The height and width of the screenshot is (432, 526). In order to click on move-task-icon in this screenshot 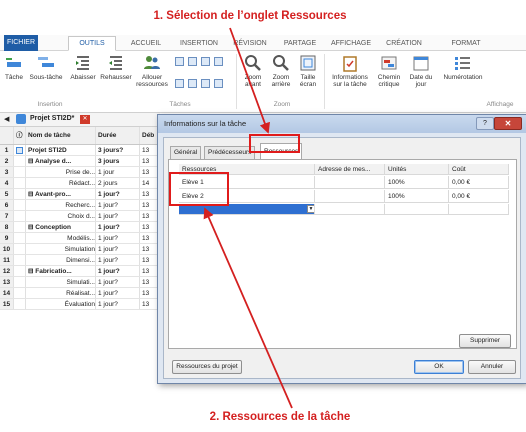, I will do `click(179, 83)`.